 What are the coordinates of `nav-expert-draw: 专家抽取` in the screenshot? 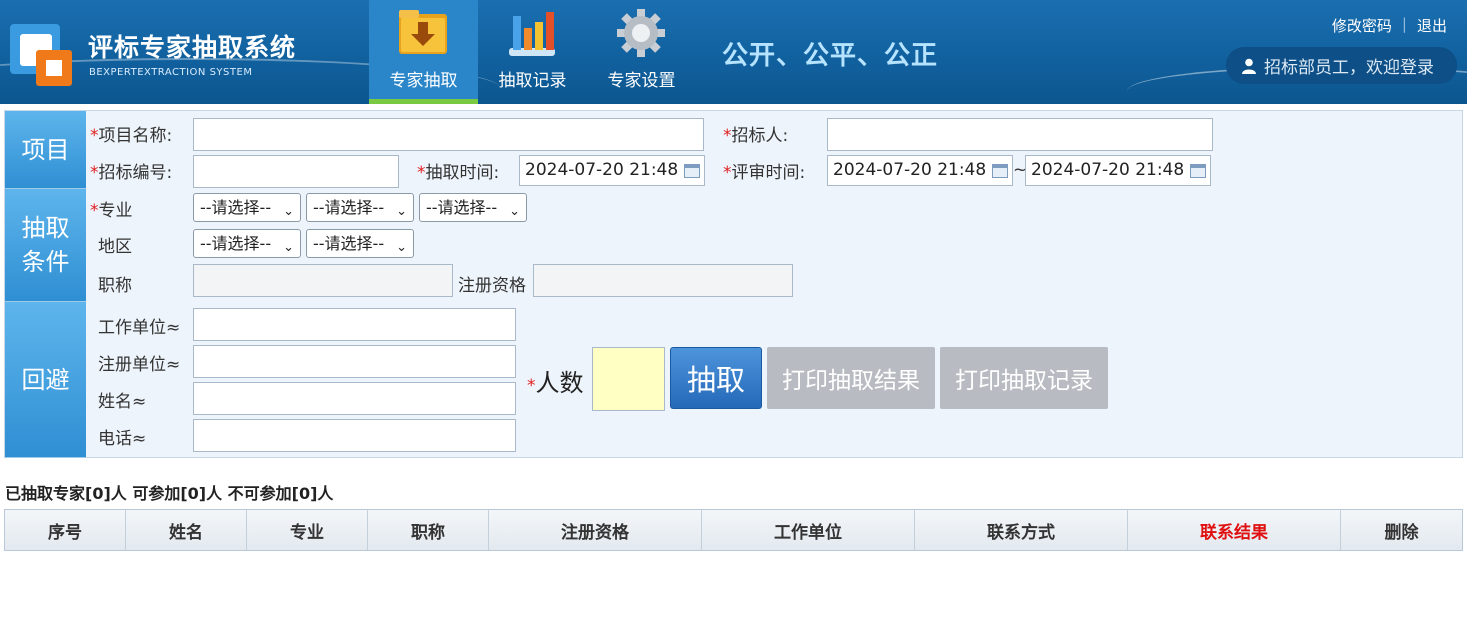 It's located at (423, 52).